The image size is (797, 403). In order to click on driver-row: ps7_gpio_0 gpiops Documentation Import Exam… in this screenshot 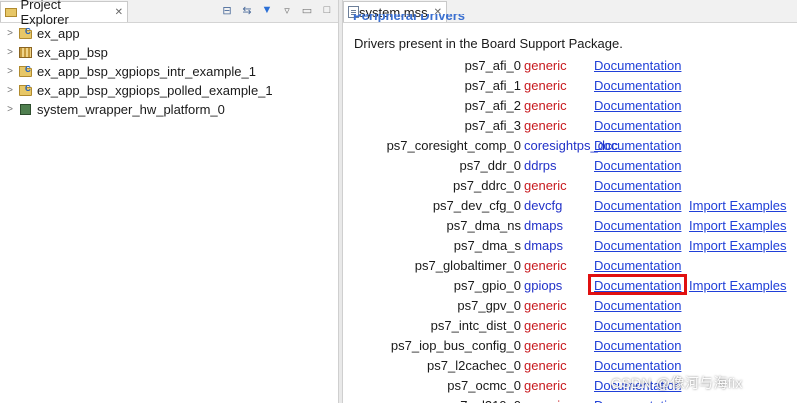, I will do `click(570, 285)`.